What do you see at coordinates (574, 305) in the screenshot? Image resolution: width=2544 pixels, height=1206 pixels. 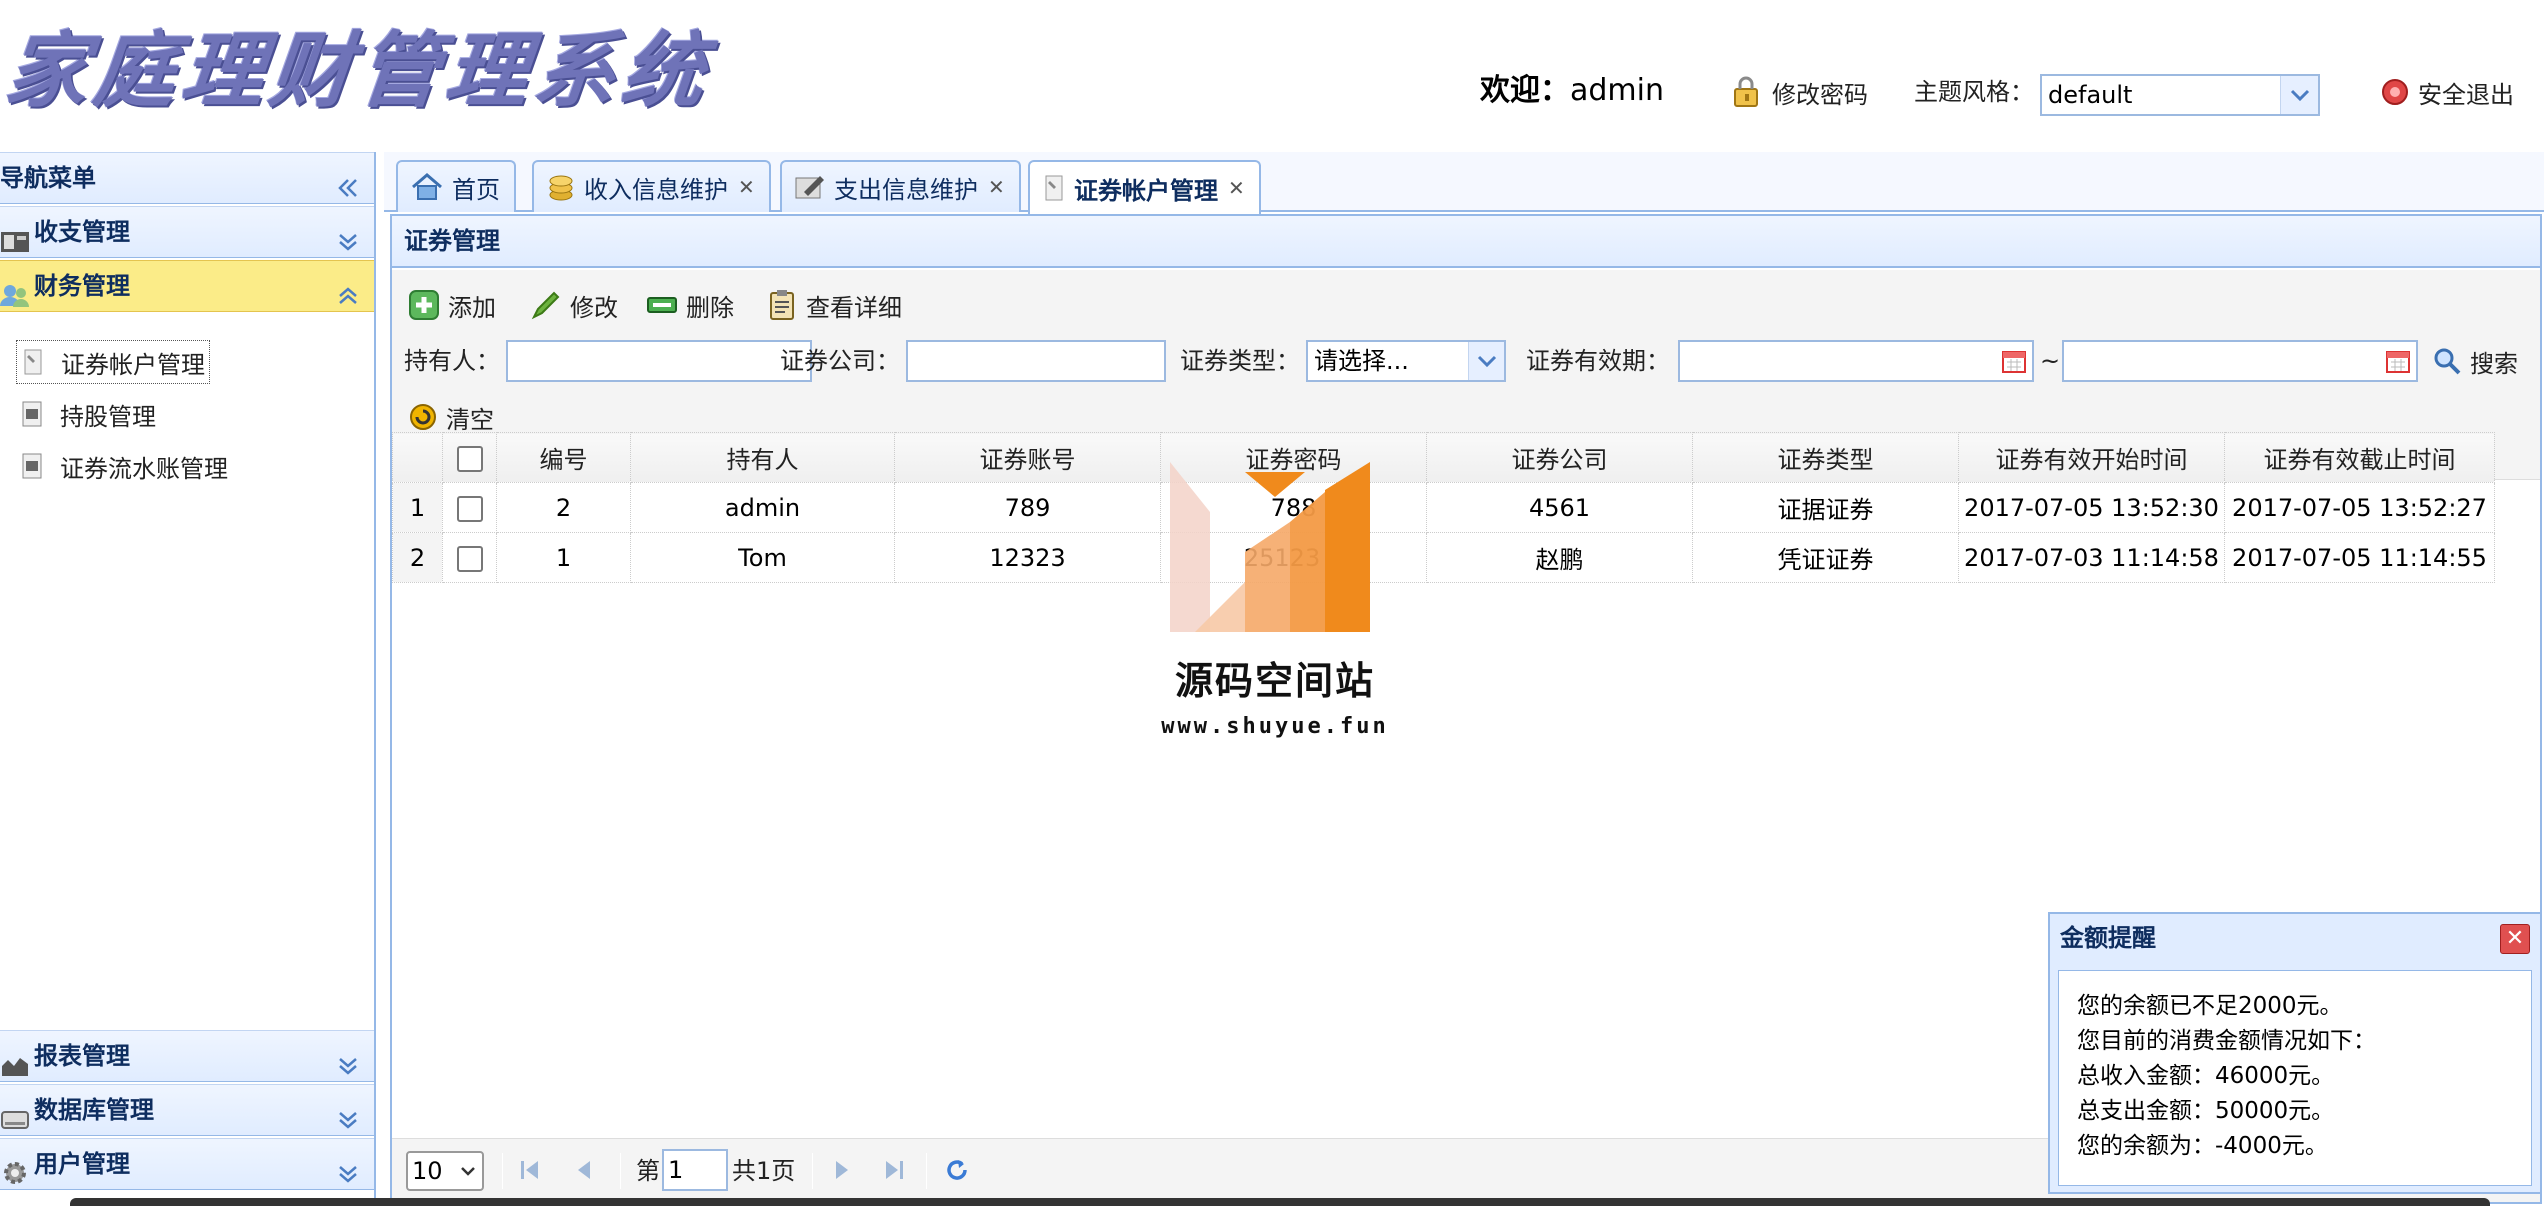 I see `edit-button: 修改` at bounding box center [574, 305].